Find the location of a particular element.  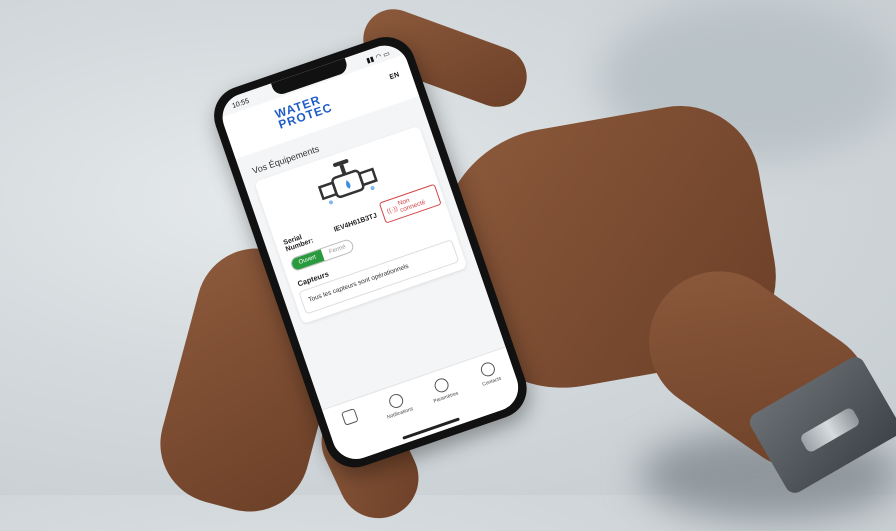

serial-value: IEV4H61B3TJ is located at coordinates (355, 222).